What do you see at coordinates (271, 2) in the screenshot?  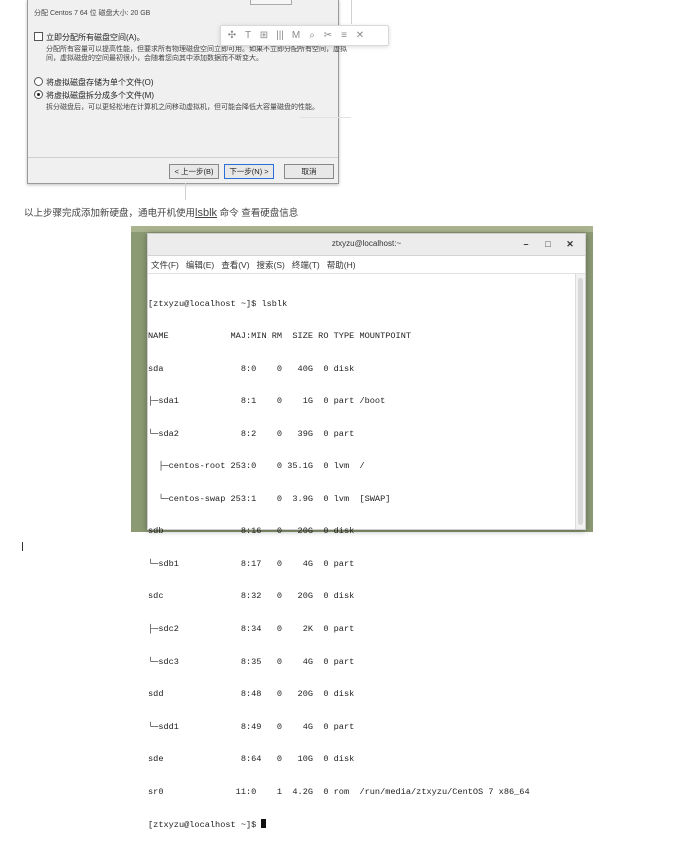 I see `dialog-top-fragment` at bounding box center [271, 2].